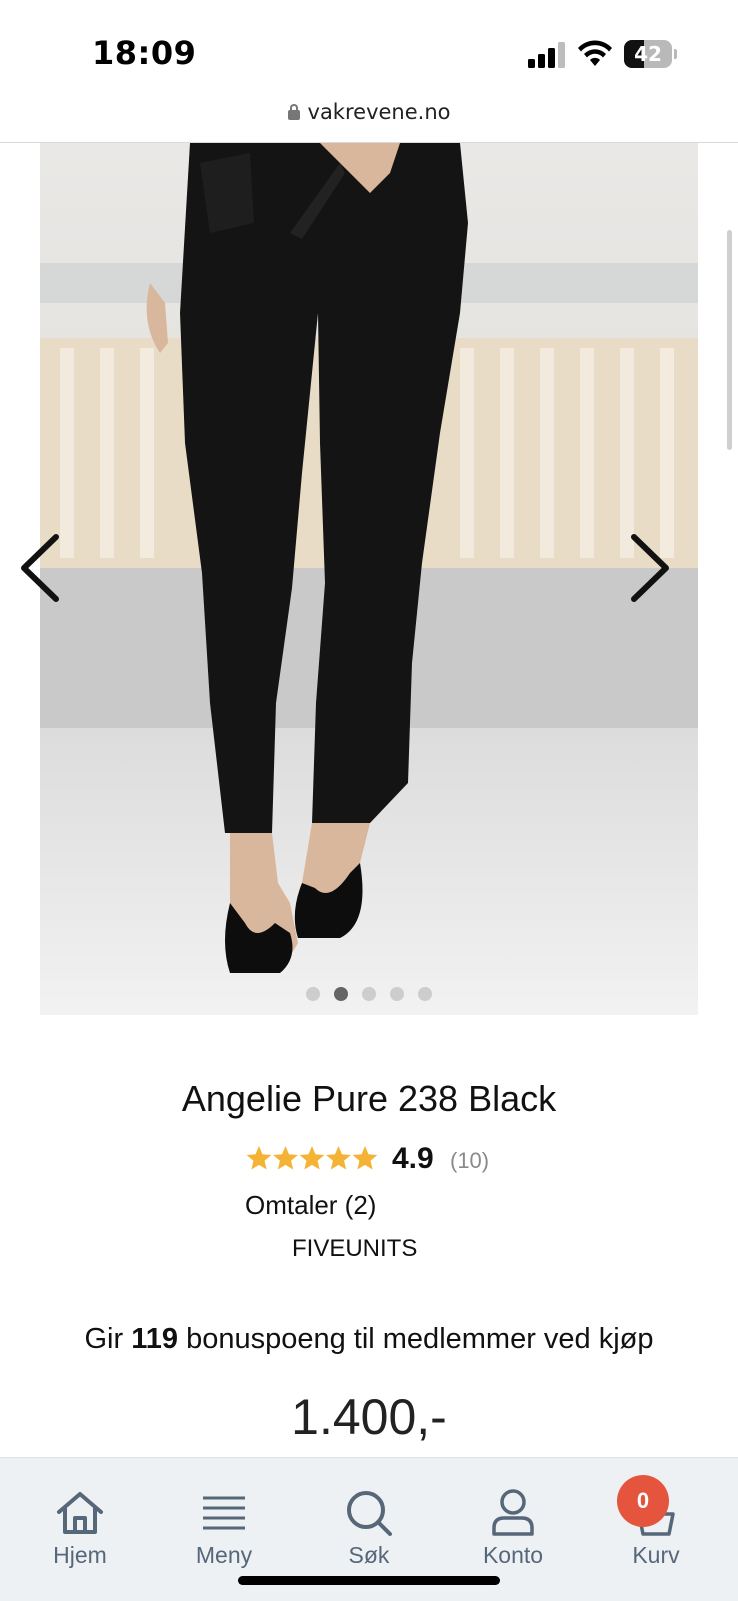 Image resolution: width=738 pixels, height=1601 pixels. I want to click on search-icon, so click(369, 1513).